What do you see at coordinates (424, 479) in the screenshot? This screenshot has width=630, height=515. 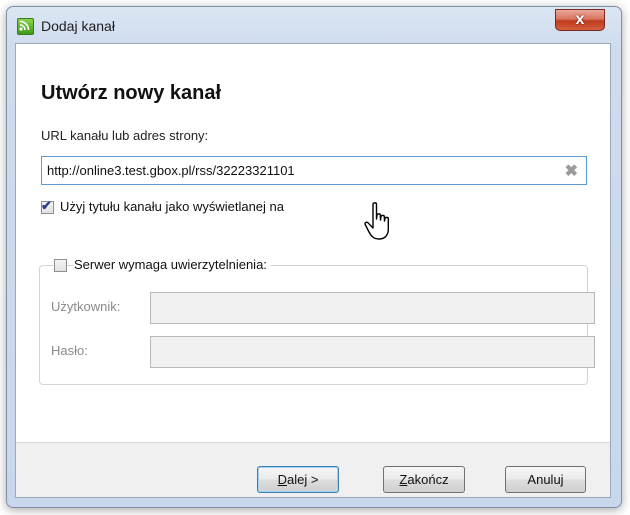 I see `finish-button: Zakończ` at bounding box center [424, 479].